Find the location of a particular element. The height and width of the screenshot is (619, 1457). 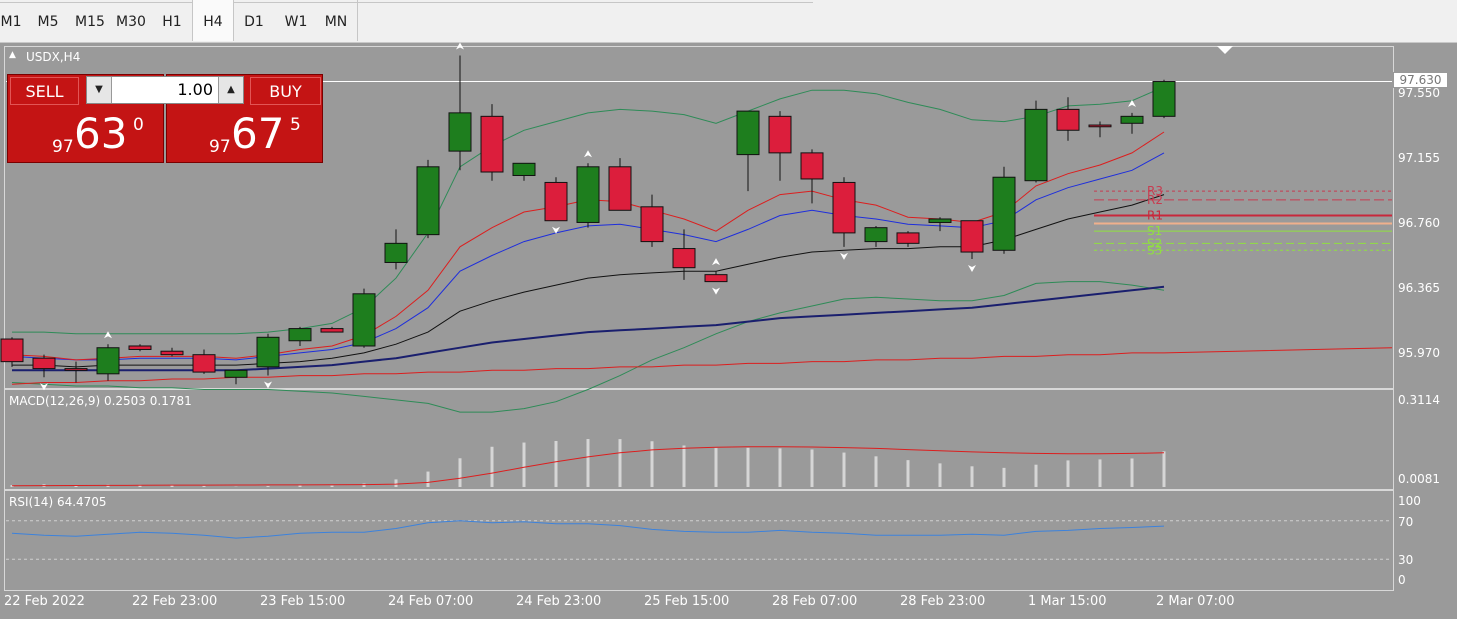

rsi-line is located at coordinates (588, 529).